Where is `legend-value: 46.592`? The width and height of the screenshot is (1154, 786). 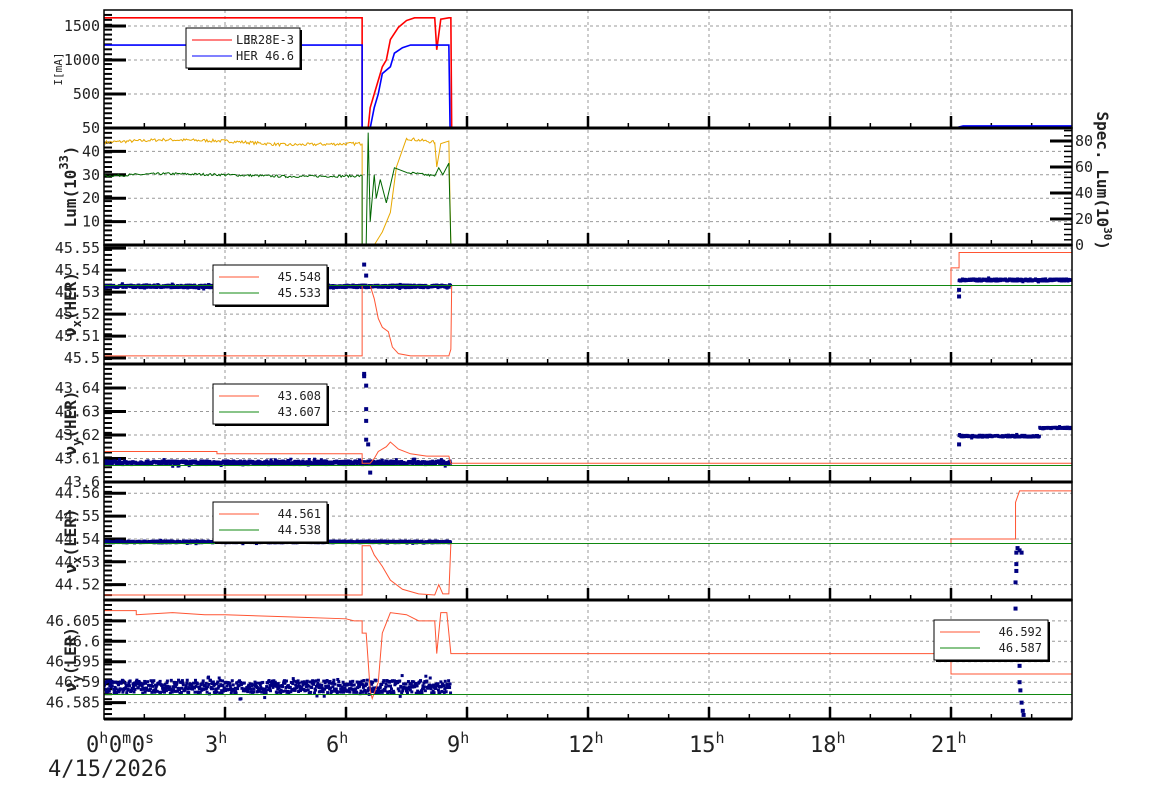
legend-value: 46.592 is located at coordinates (1020, 632).